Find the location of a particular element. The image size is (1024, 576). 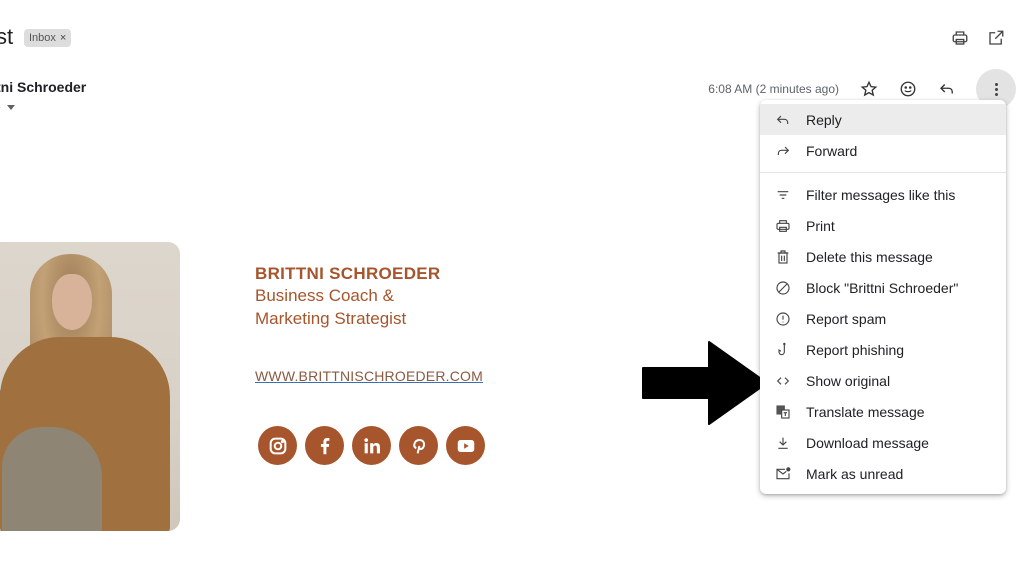

menu-item-translate: Translate message is located at coordinates (883, 411).